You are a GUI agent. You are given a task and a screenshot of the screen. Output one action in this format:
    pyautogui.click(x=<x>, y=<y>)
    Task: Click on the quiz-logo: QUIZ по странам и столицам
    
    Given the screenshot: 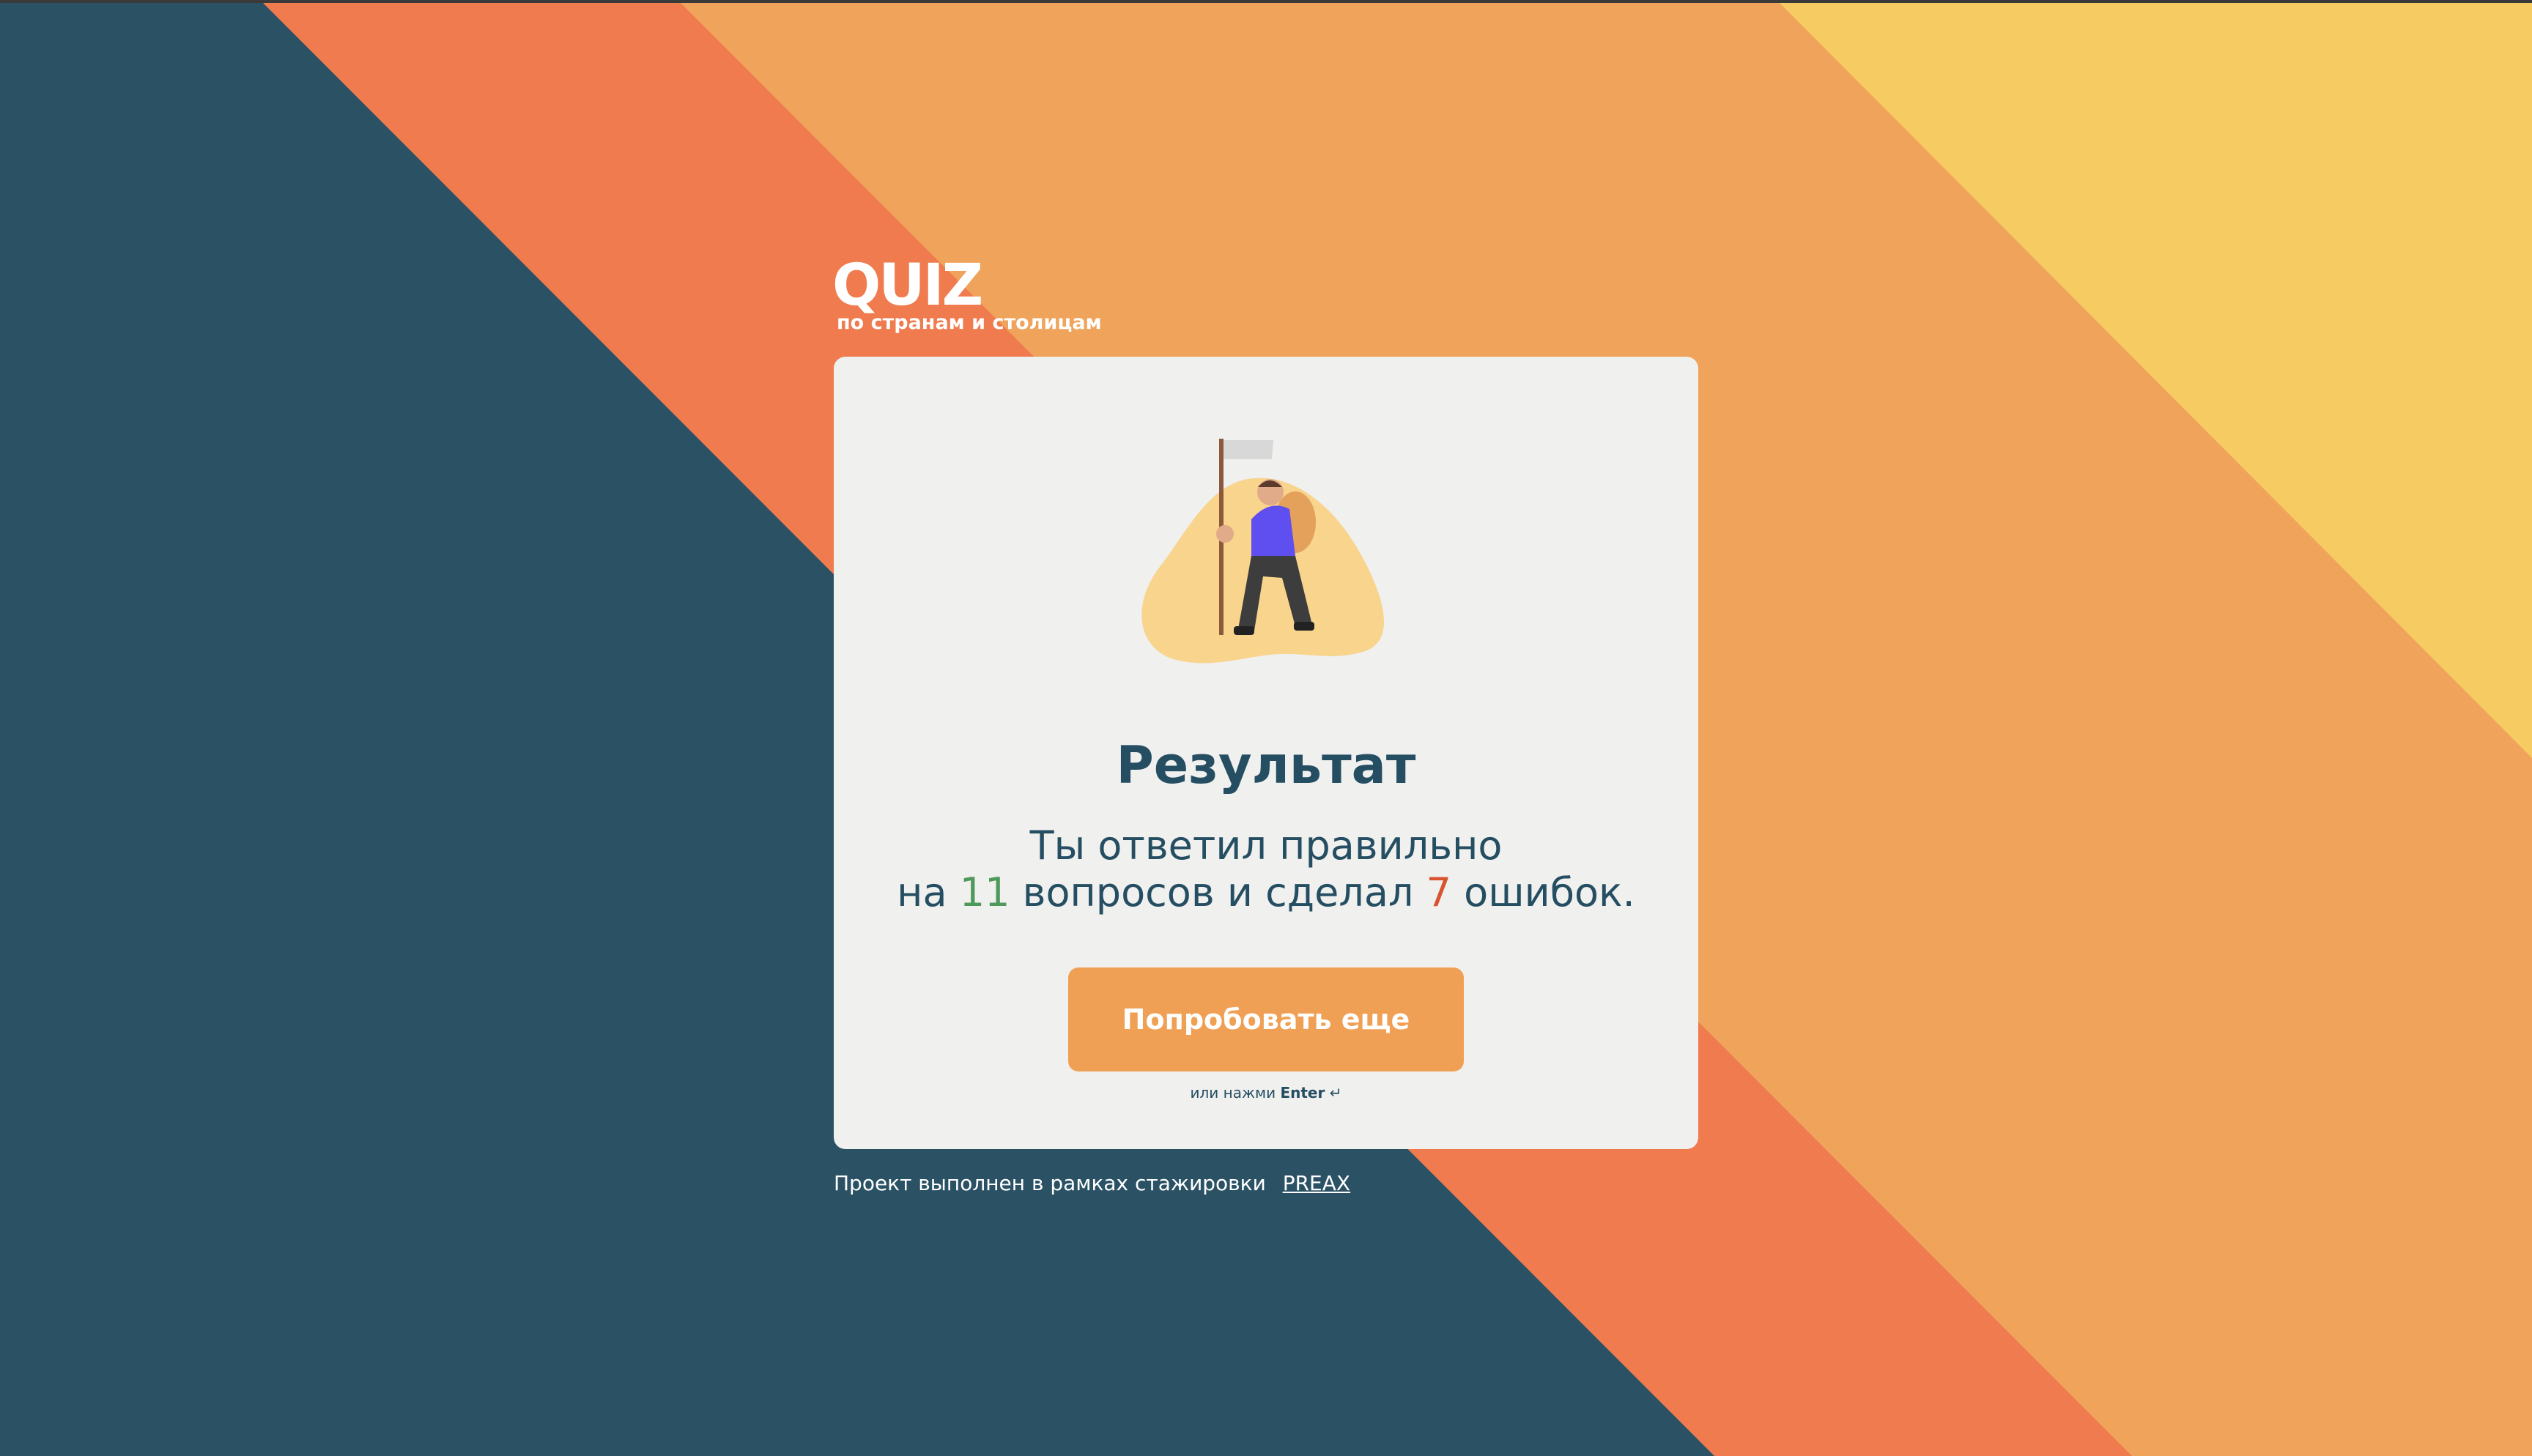 What is the action you would take?
    pyautogui.click(x=967, y=294)
    